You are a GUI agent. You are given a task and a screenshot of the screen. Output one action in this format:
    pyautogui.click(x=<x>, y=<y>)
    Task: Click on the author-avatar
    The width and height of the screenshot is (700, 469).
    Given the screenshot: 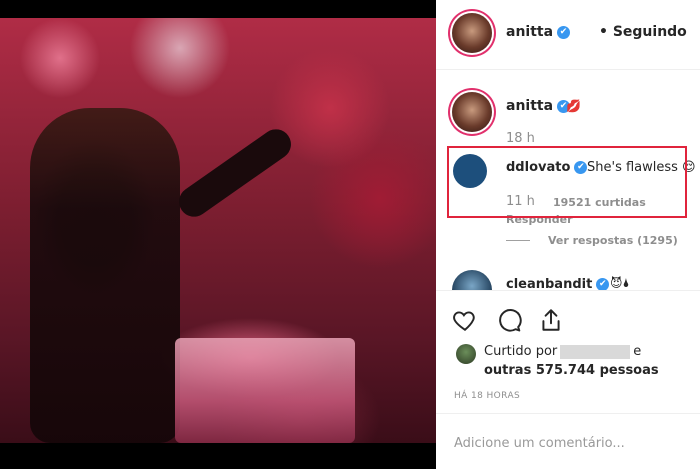 What is the action you would take?
    pyautogui.click(x=472, y=33)
    